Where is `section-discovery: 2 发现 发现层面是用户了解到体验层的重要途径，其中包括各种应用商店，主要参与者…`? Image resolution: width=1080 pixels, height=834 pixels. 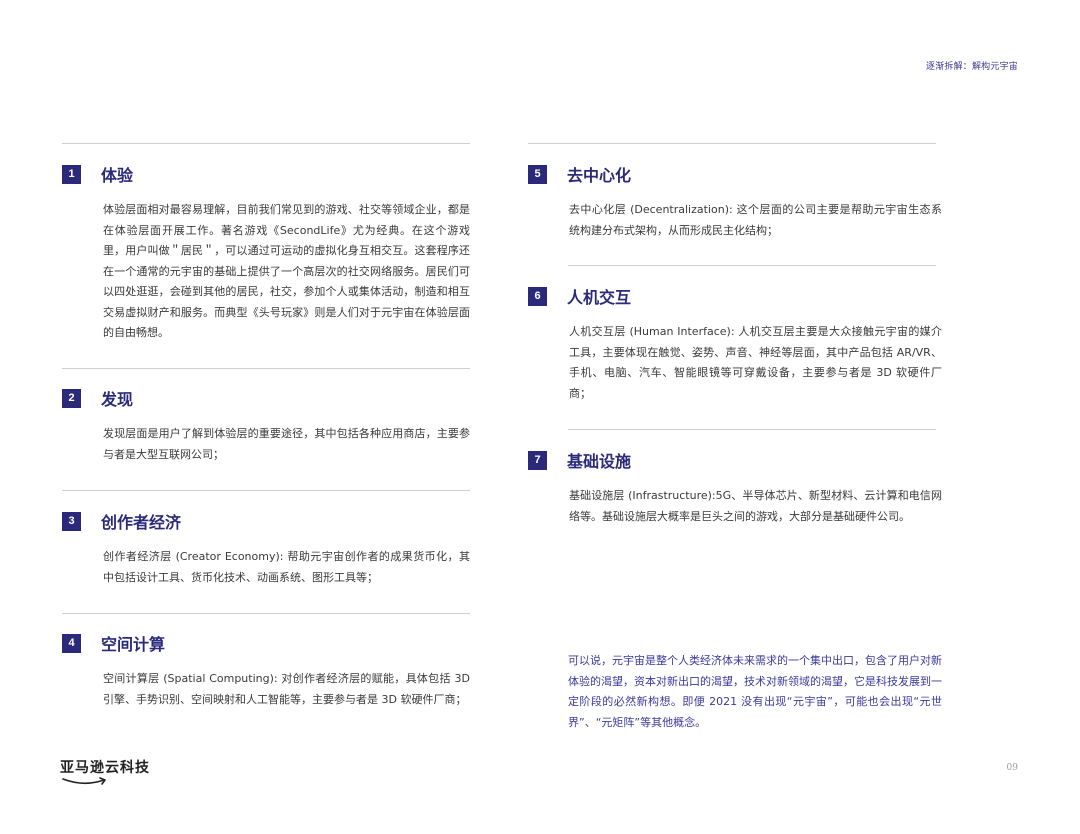 section-discovery: 2 发现 发现层面是用户了解到体验层的重要途径，其中包括各种应用商店，主要参与者… is located at coordinates (266, 425).